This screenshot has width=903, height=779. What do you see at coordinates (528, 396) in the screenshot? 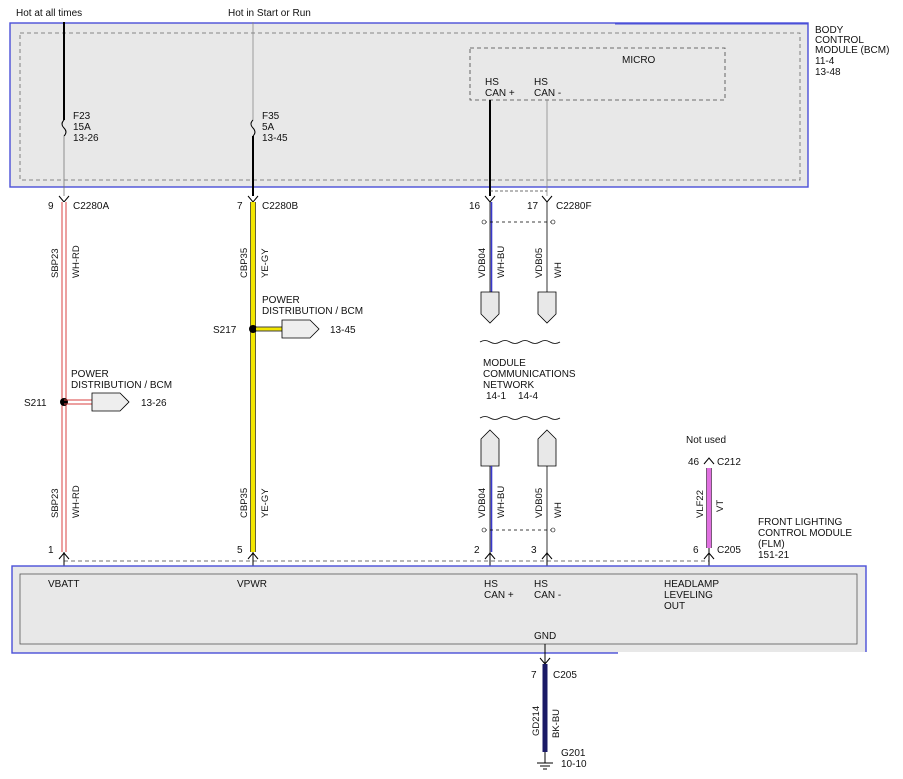
I see `network-ref-2: 14-4` at bounding box center [528, 396].